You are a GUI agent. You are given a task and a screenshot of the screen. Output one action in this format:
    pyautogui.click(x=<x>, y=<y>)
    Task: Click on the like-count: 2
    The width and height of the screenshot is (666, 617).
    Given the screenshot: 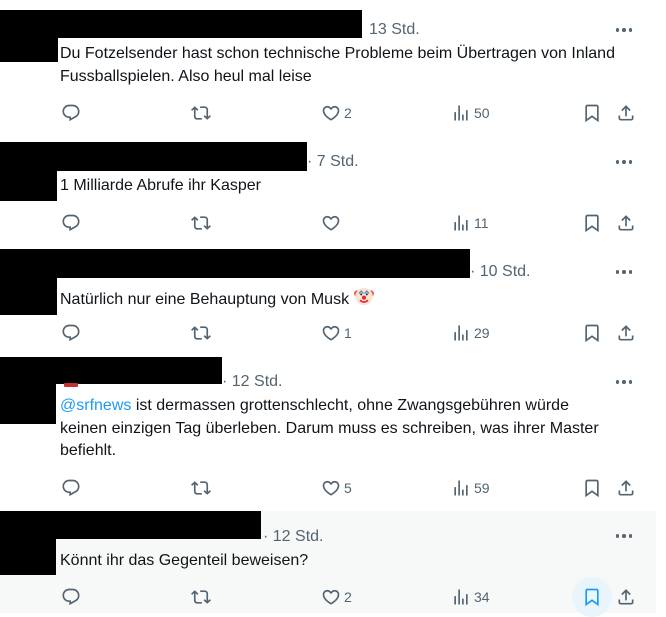 What is the action you would take?
    pyautogui.click(x=348, y=113)
    